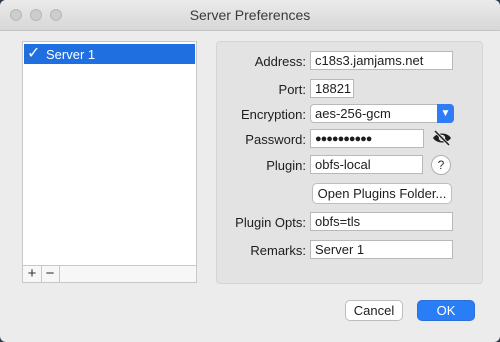 The image size is (500, 342). Describe the element at coordinates (353, 113) in the screenshot. I see `encryption-value: aes-256-gcm` at that location.